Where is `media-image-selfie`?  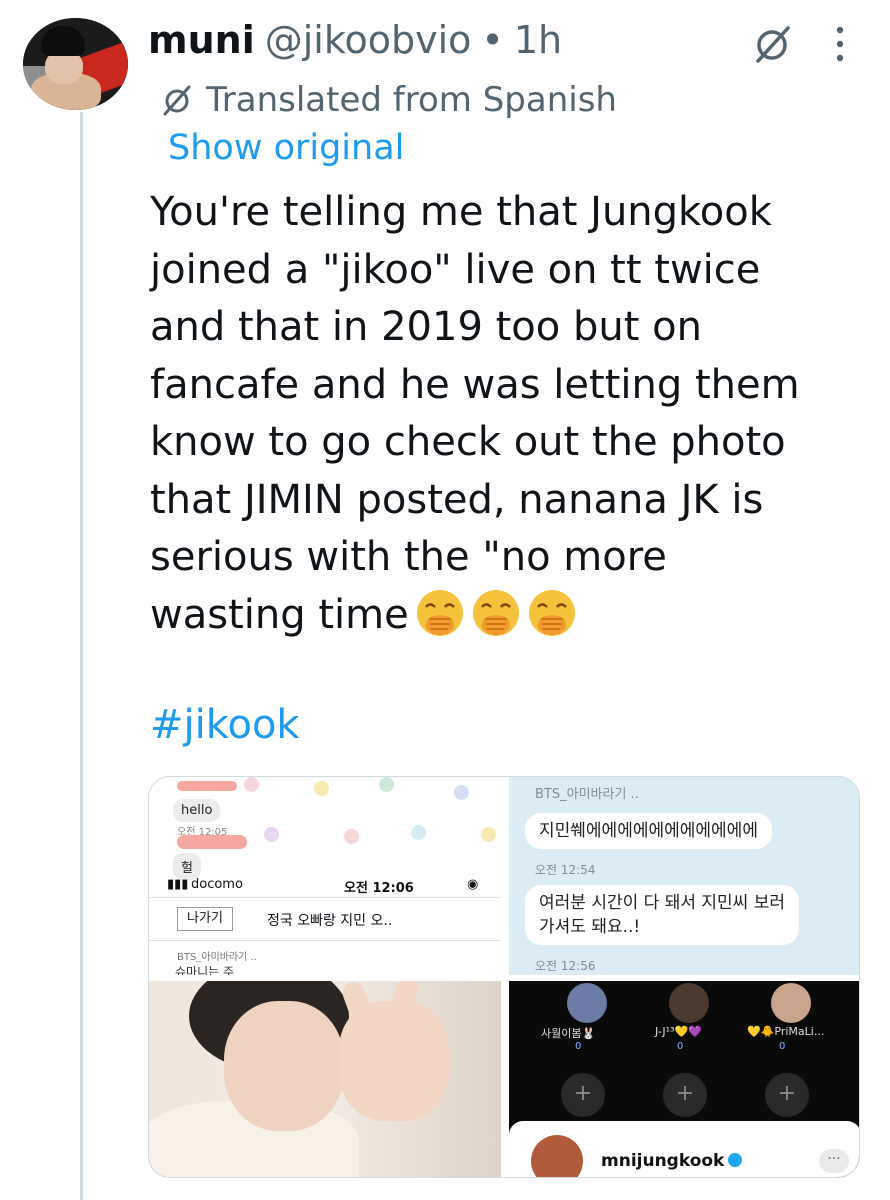 media-image-selfie is located at coordinates (325, 1079).